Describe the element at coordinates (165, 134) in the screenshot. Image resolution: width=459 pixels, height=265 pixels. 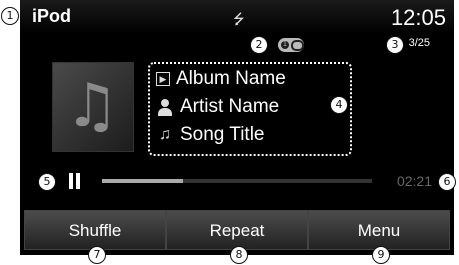
I see `song-icon: ♫` at that location.